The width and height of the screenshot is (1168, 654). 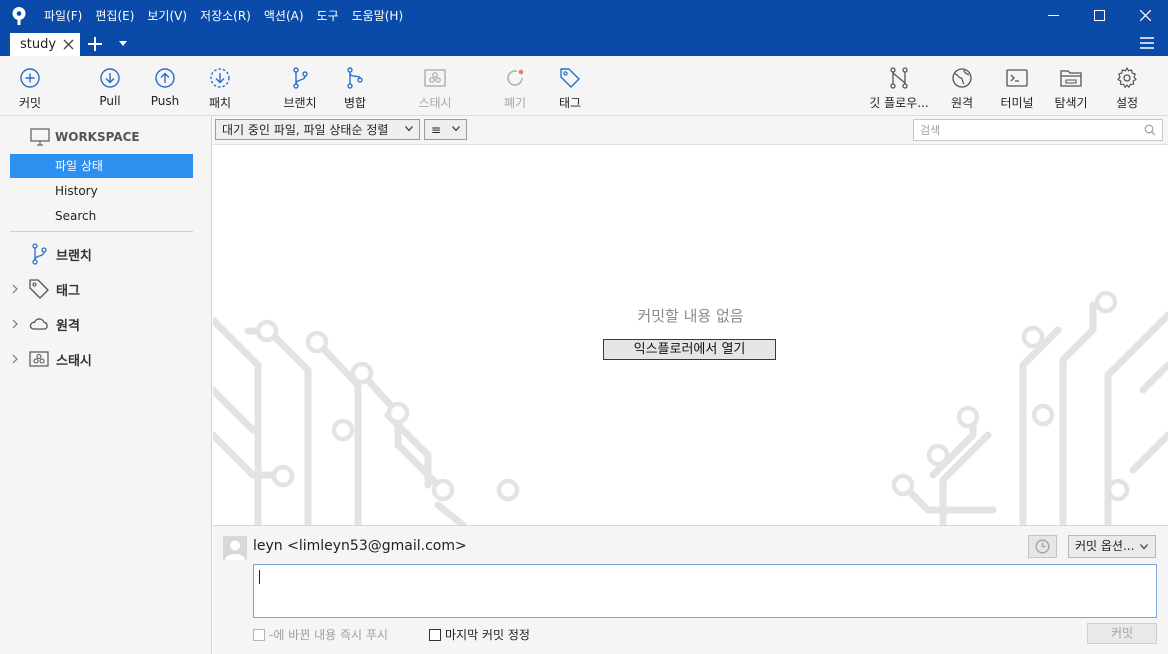 I want to click on empty-state-message: 커밋할 내용 없음, so click(x=690, y=316).